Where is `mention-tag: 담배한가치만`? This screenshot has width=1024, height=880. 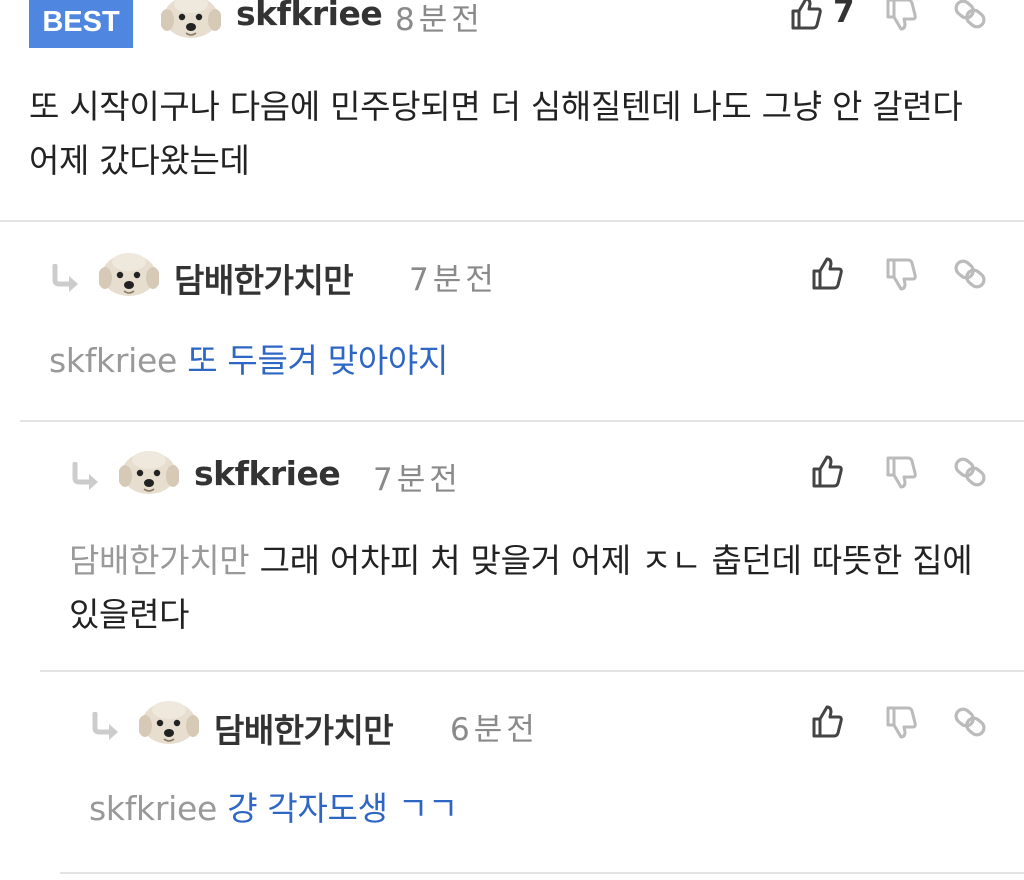
mention-tag: 담배한가치만 is located at coordinates (159, 560).